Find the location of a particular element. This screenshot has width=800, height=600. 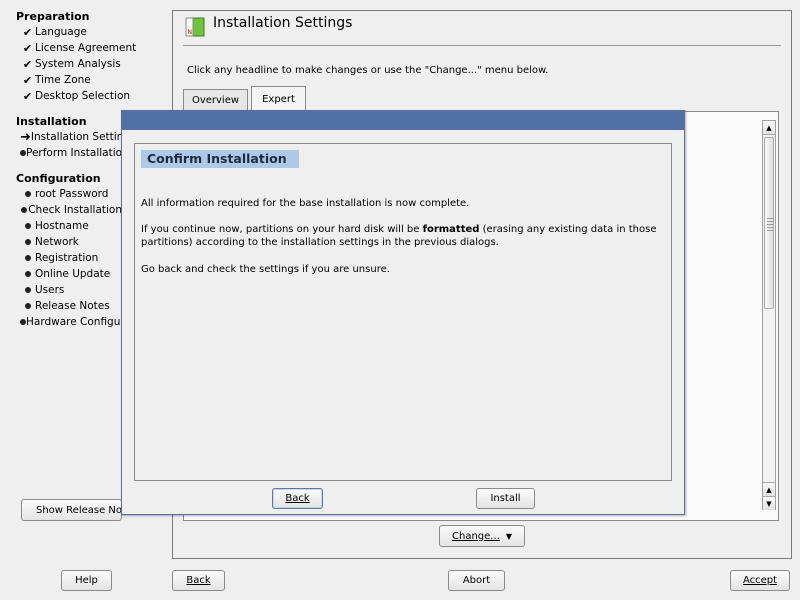

sidebar-item-users: Users is located at coordinates (42, 290).